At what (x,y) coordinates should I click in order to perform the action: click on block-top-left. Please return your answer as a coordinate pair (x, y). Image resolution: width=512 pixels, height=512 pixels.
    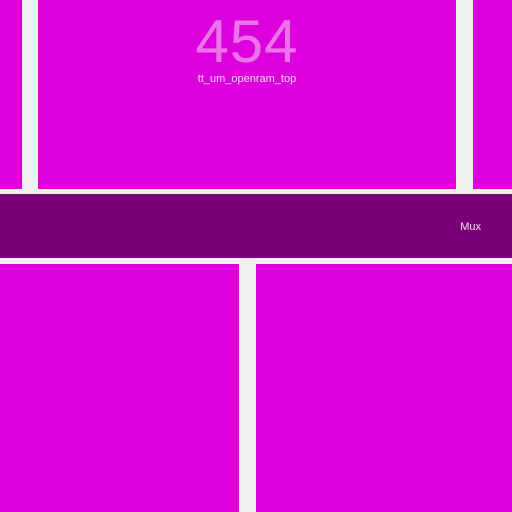
    Looking at the image, I should click on (11, 94).